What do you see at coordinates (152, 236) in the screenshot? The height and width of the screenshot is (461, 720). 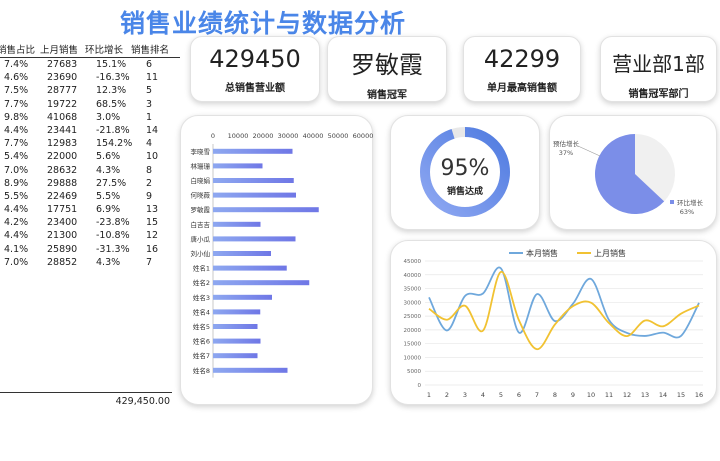 I see `table-cell: 12` at bounding box center [152, 236].